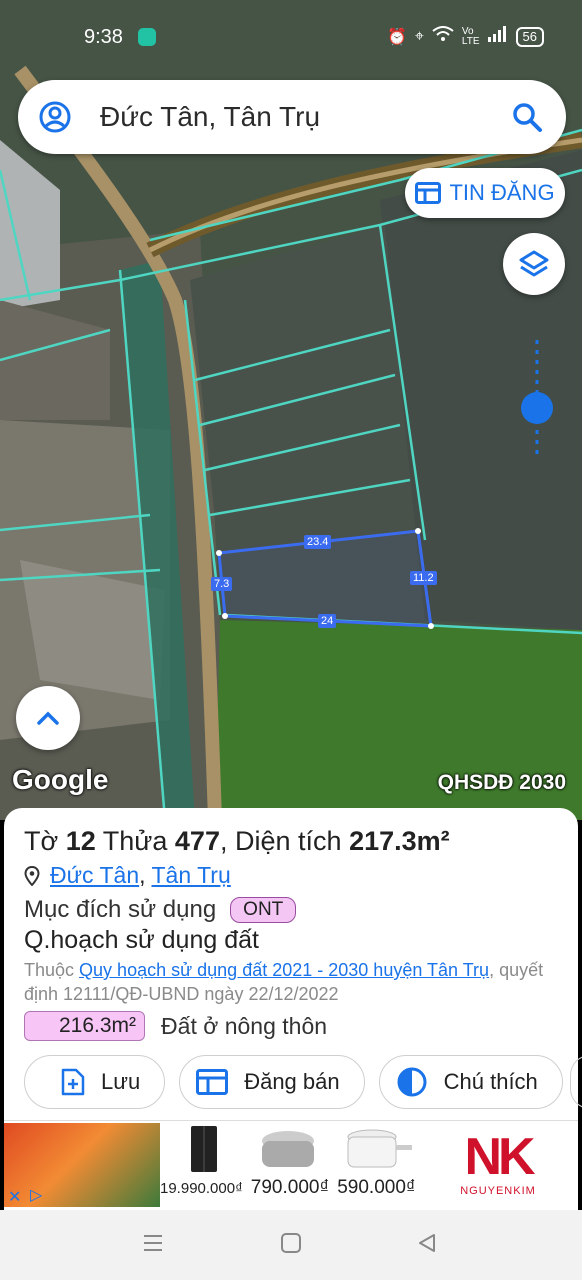 This screenshot has height=1280, width=582. Describe the element at coordinates (121, 1081) in the screenshot. I see `save-label: Lưu` at that location.